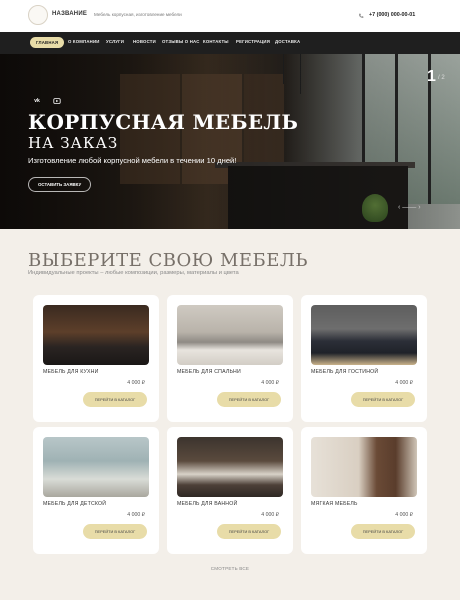 The image size is (460, 600). What do you see at coordinates (47, 42) in the screenshot?
I see `nav-item-home: ГЛАВНАЯ` at bounding box center [47, 42].